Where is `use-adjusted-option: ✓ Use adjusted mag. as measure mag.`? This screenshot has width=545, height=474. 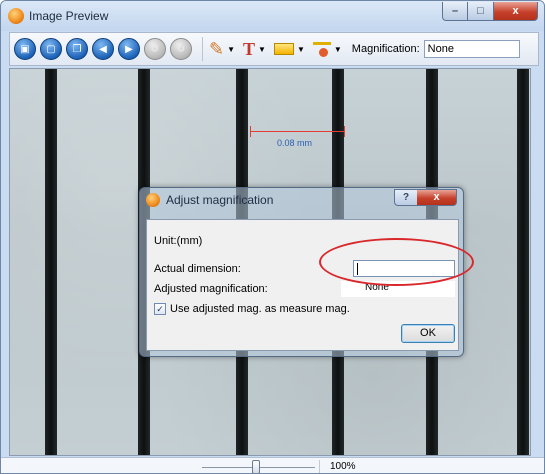 use-adjusted-option: ✓ Use adjusted mag. as measure mag. is located at coordinates (252, 309).